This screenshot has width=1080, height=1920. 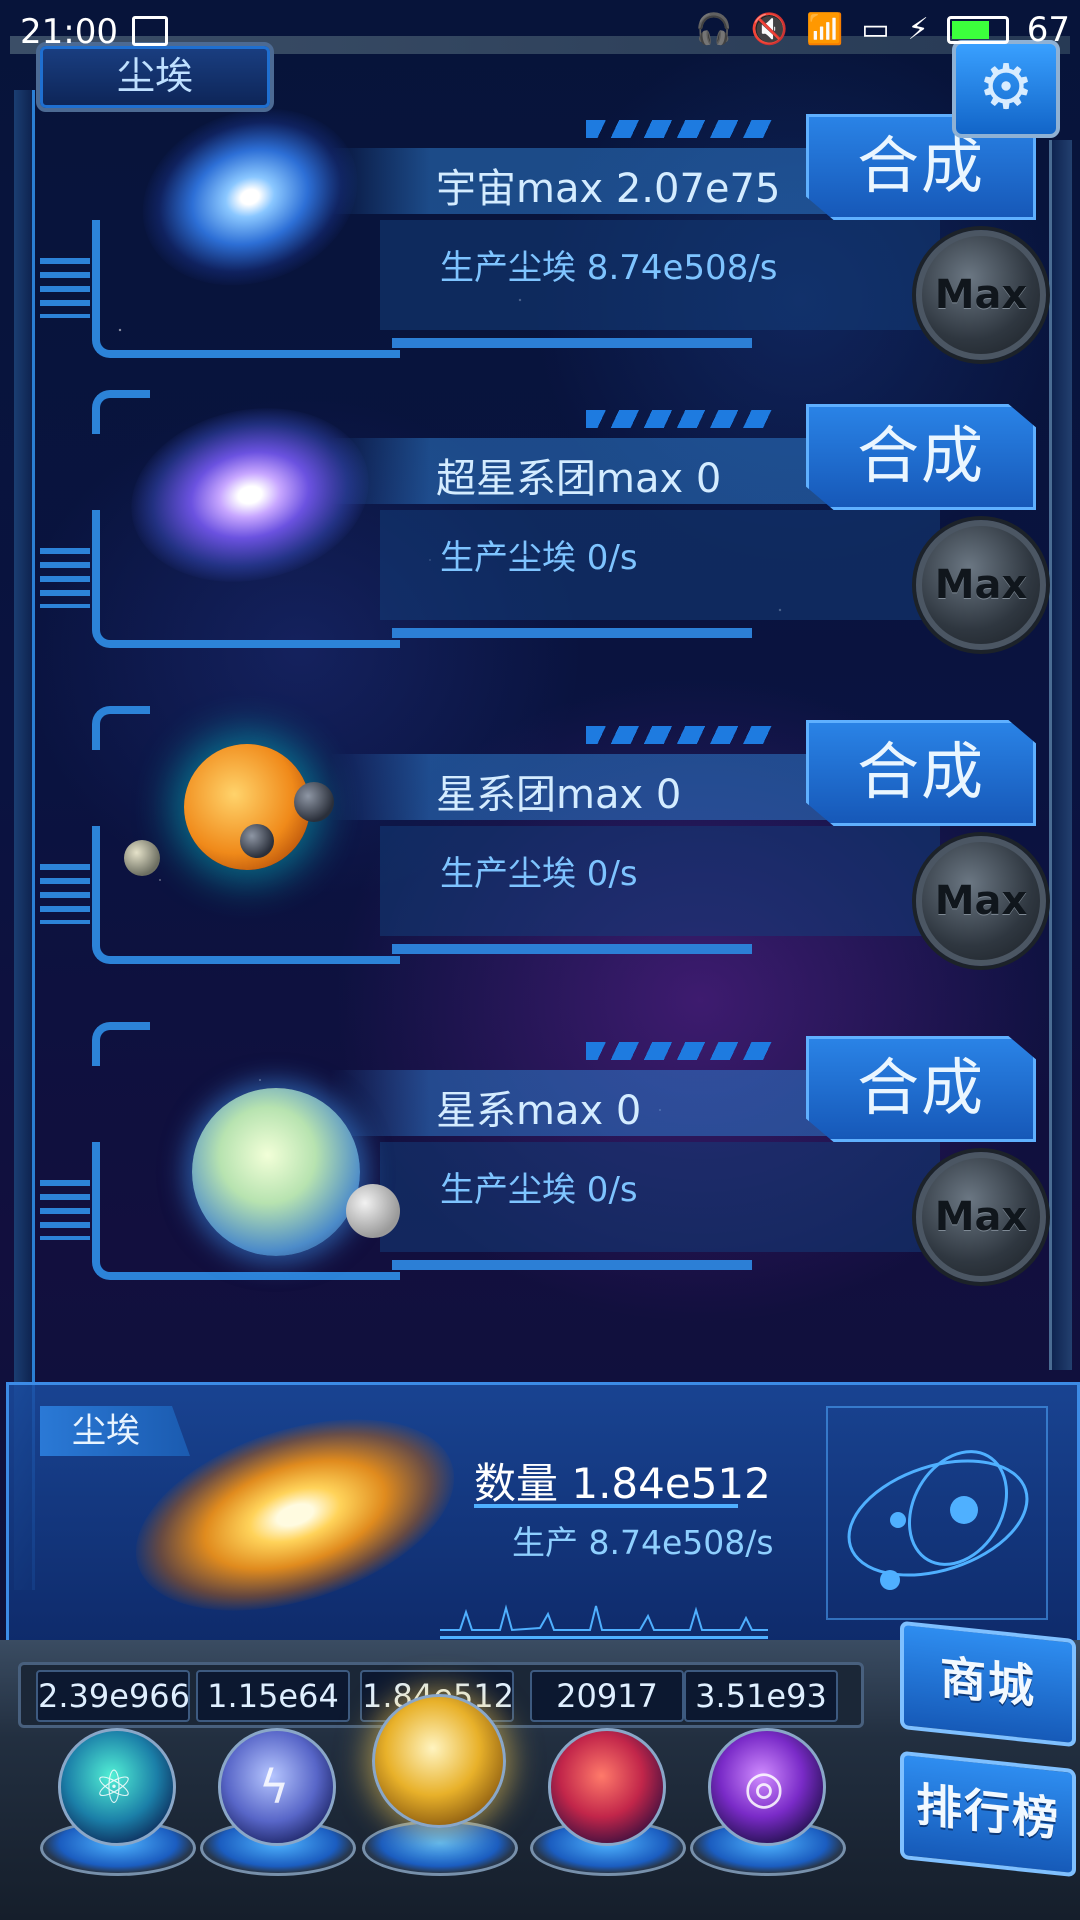 What do you see at coordinates (988, 1814) in the screenshot?
I see `leaderboard-button: 排行榜` at bounding box center [988, 1814].